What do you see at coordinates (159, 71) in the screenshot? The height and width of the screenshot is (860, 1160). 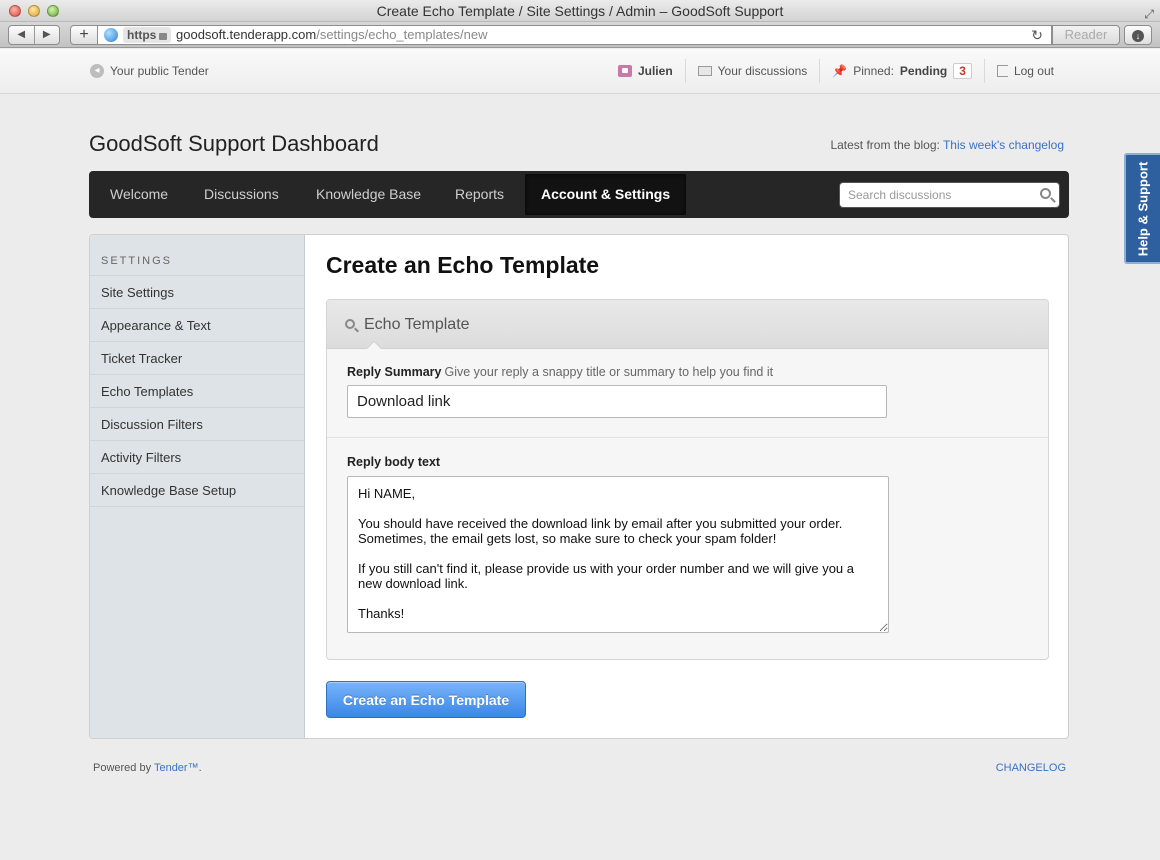 I see `public-tender-label: Your public Tender` at bounding box center [159, 71].